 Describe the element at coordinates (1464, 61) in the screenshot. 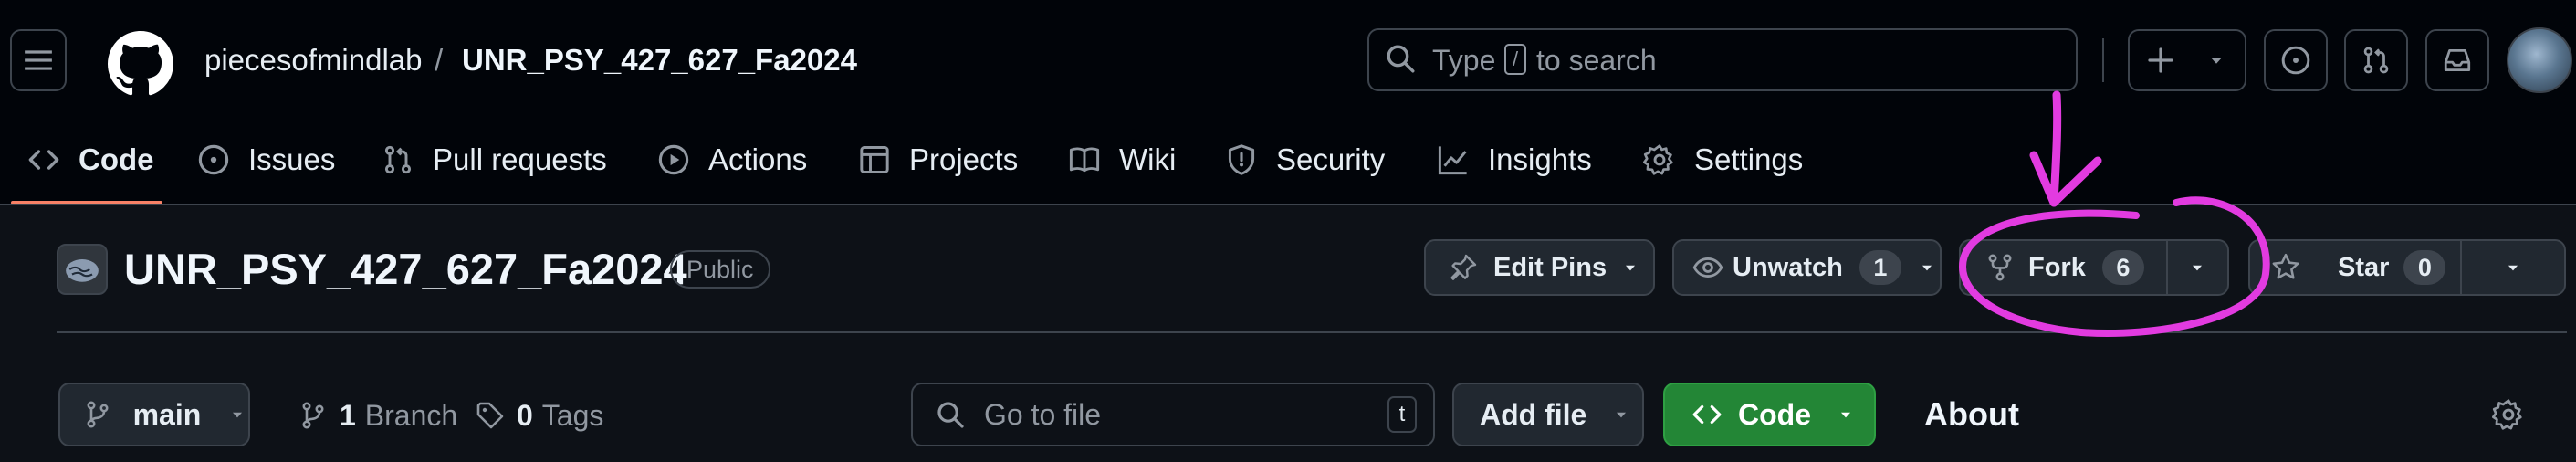

I see `search-placeholder-text: Type` at that location.